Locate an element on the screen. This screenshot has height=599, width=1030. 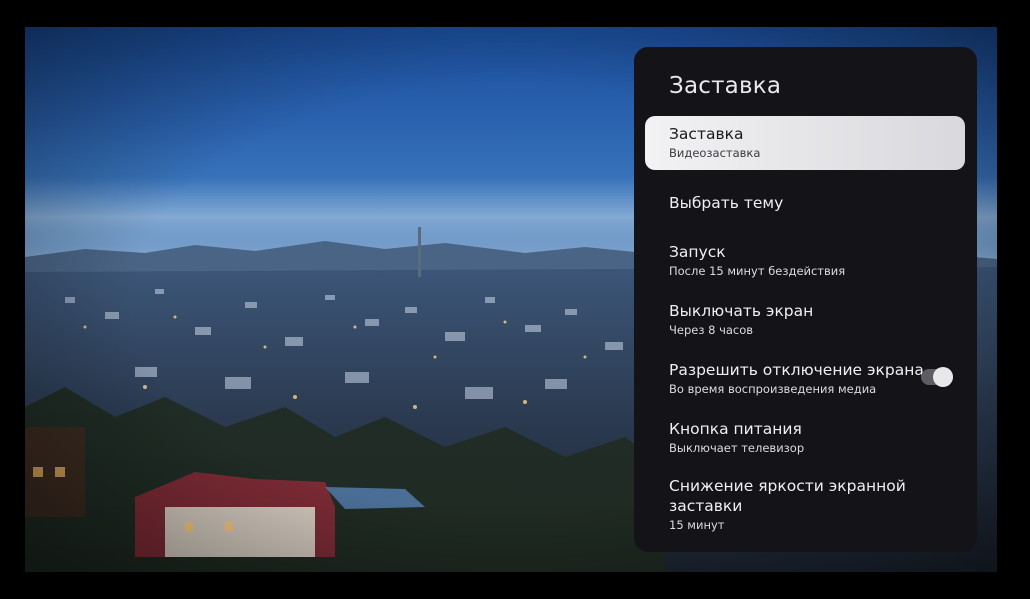
panel-title: Заставка is located at coordinates (725, 86).